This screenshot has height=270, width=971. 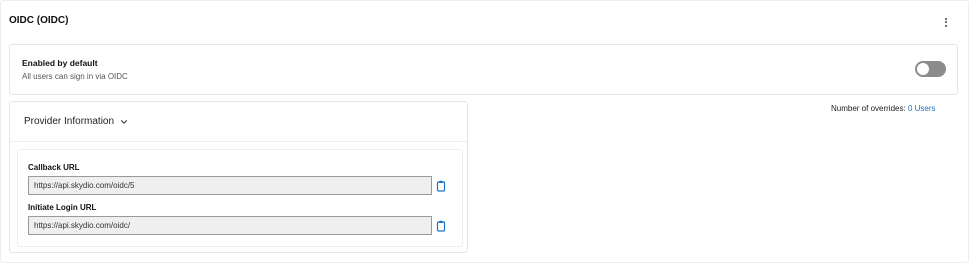 I want to click on overrides-label: Number of overrides:, so click(x=868, y=108).